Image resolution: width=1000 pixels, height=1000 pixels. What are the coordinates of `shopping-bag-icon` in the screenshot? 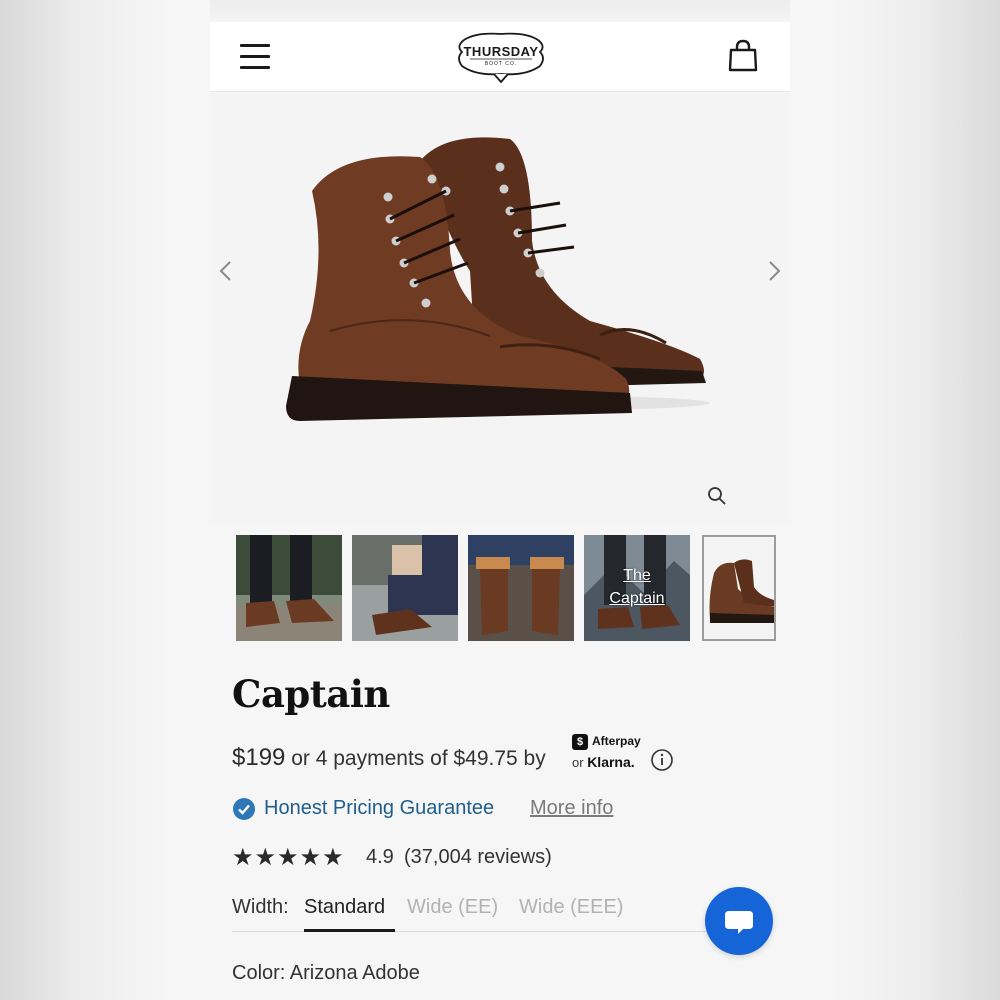 It's located at (743, 56).